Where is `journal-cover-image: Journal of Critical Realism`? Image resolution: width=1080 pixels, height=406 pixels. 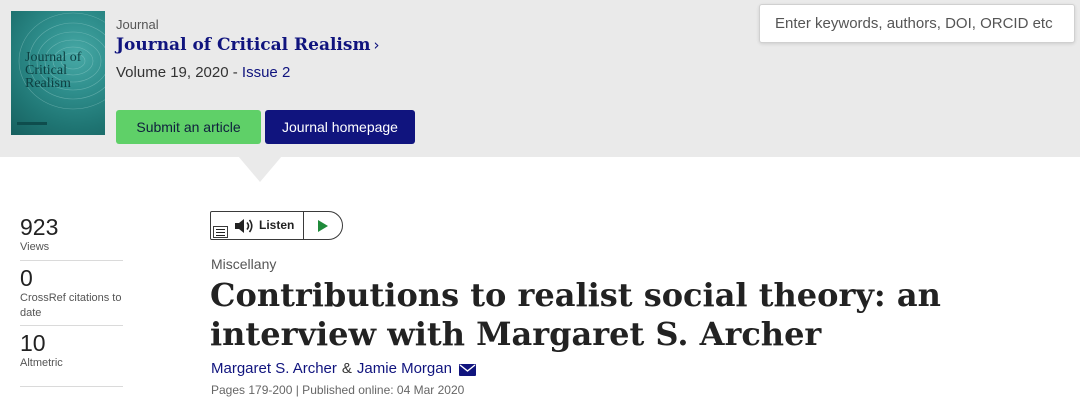
journal-cover-image: Journal of Critical Realism is located at coordinates (58, 73).